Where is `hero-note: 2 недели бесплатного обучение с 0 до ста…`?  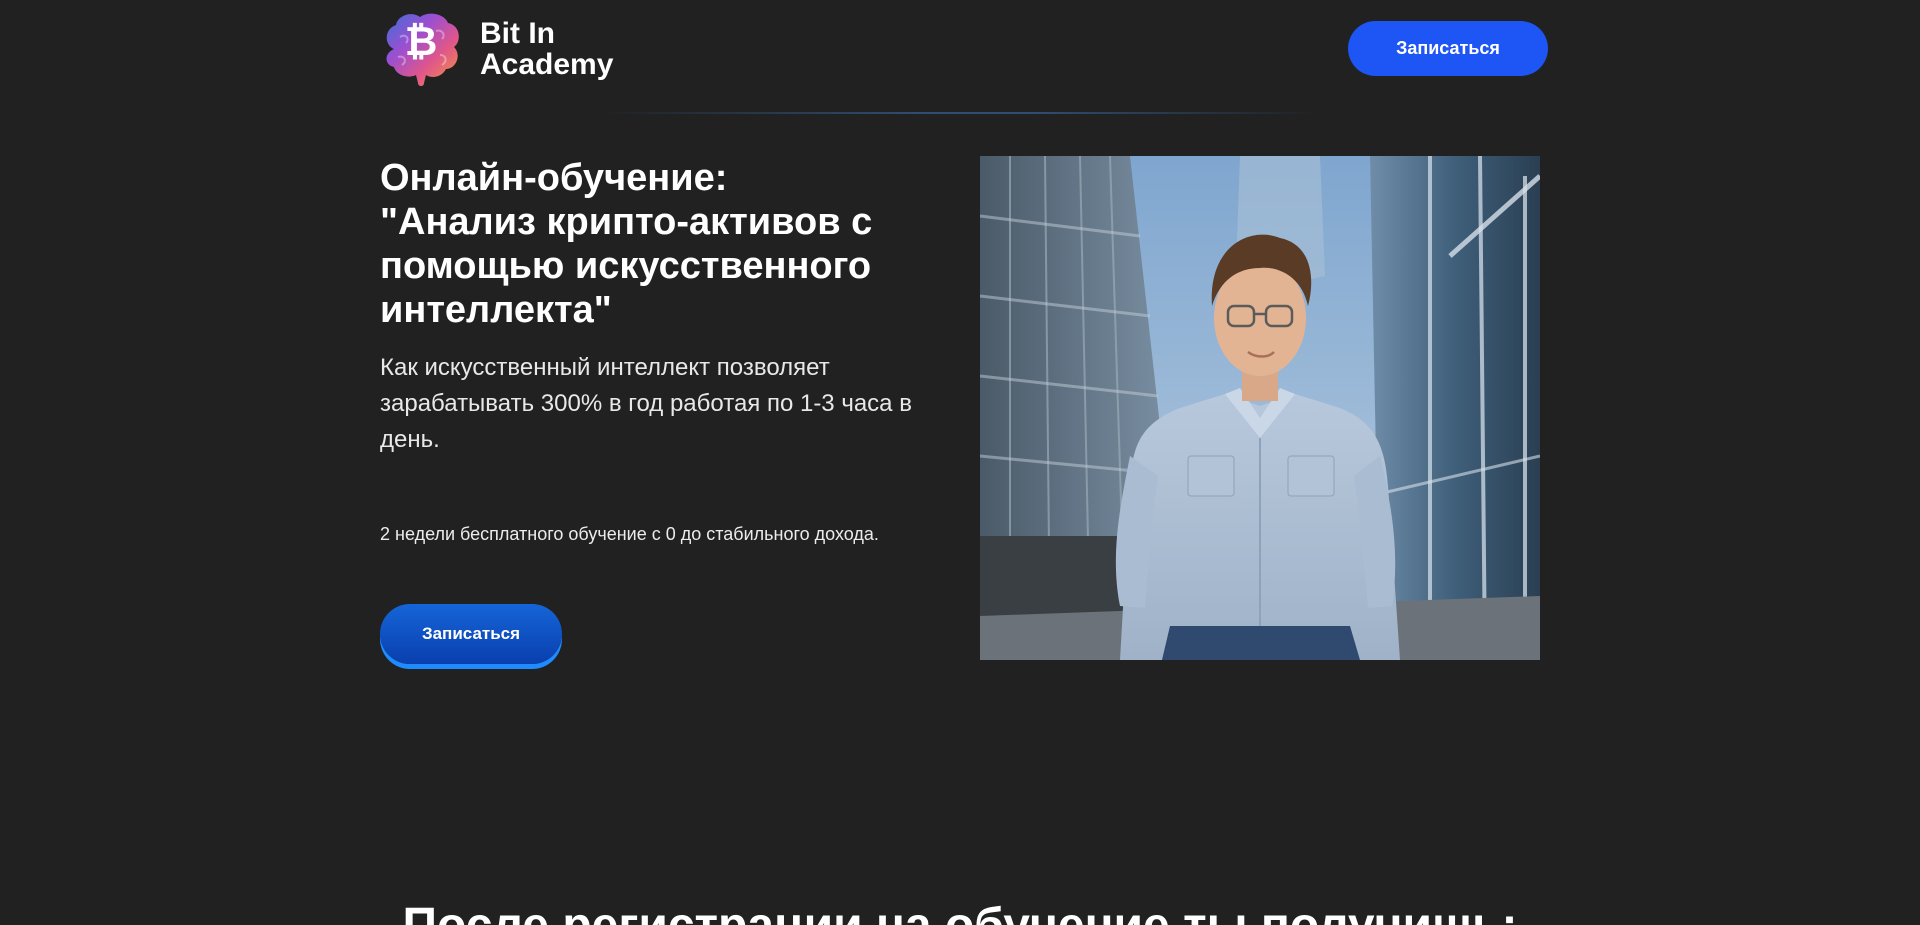 hero-note: 2 недели бесплатного обучение с 0 до ста… is located at coordinates (629, 534).